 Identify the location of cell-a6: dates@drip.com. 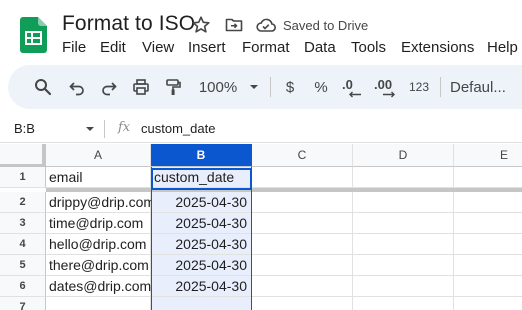
(98, 286).